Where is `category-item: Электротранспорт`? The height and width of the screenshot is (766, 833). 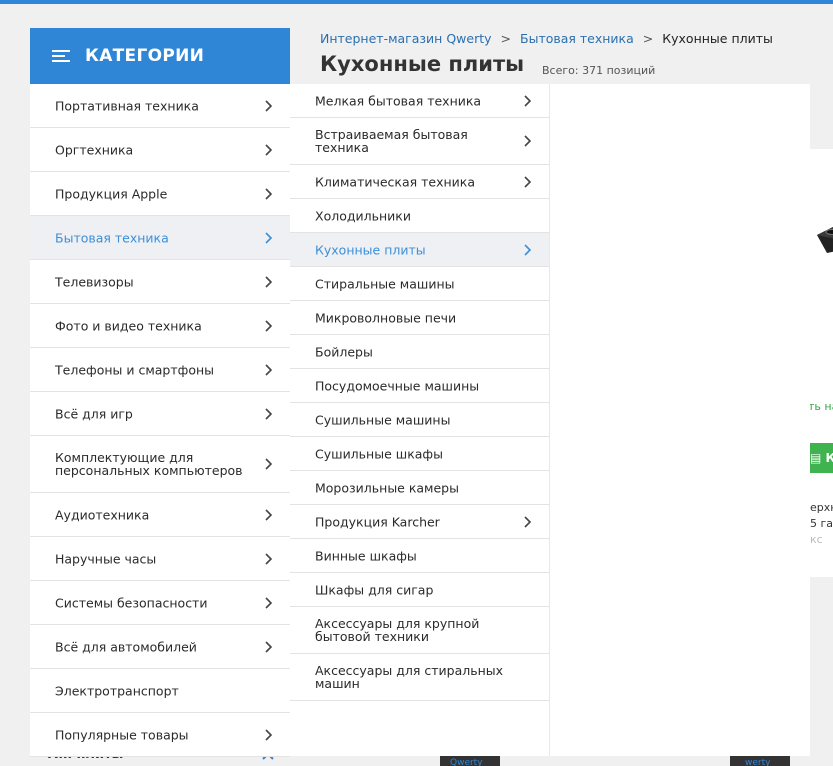
category-item: Электротранспорт is located at coordinates (160, 691).